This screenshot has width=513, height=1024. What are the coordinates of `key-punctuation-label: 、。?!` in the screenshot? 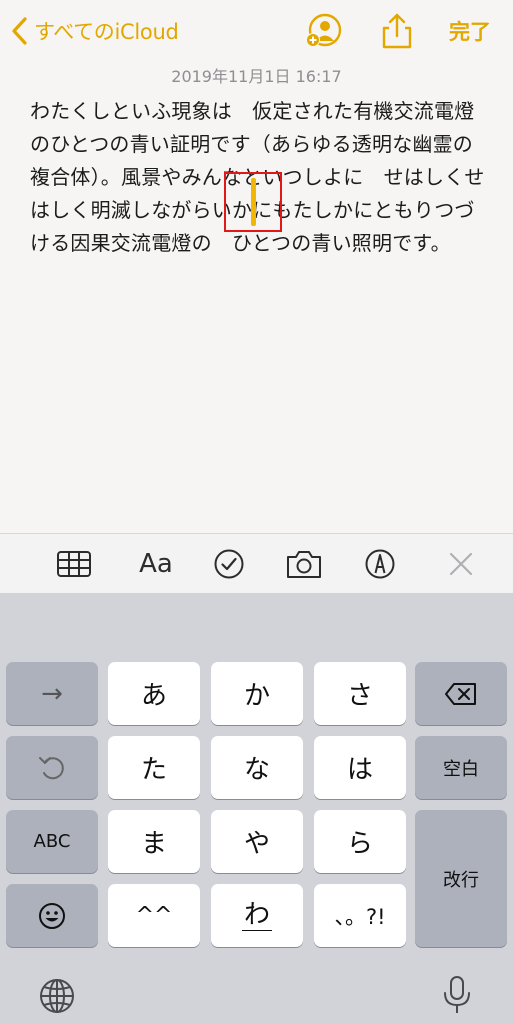 It's located at (360, 916).